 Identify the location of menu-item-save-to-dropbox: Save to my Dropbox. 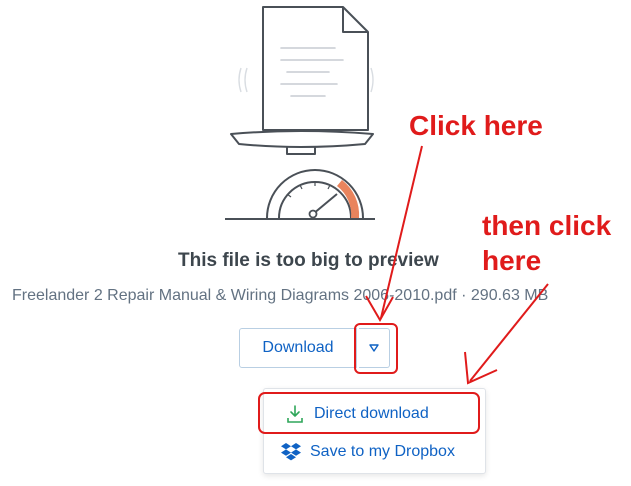
(374, 452).